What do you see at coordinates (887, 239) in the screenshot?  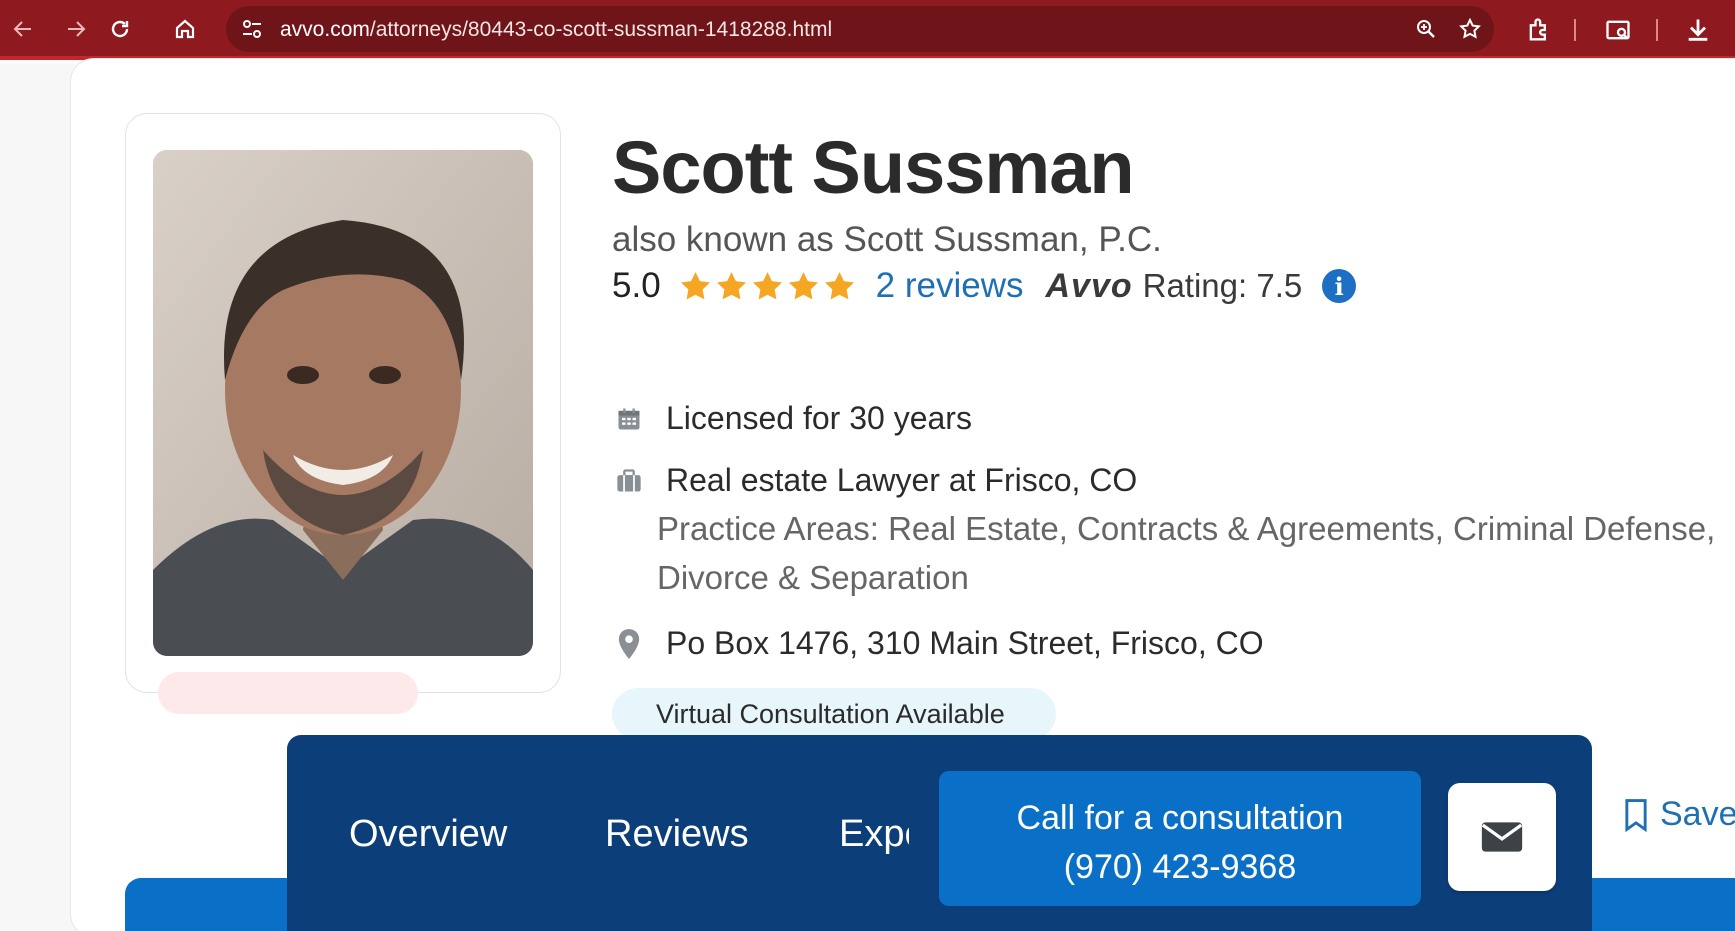 I see `aka-text: also known as Scott Sussman, P.C.` at bounding box center [887, 239].